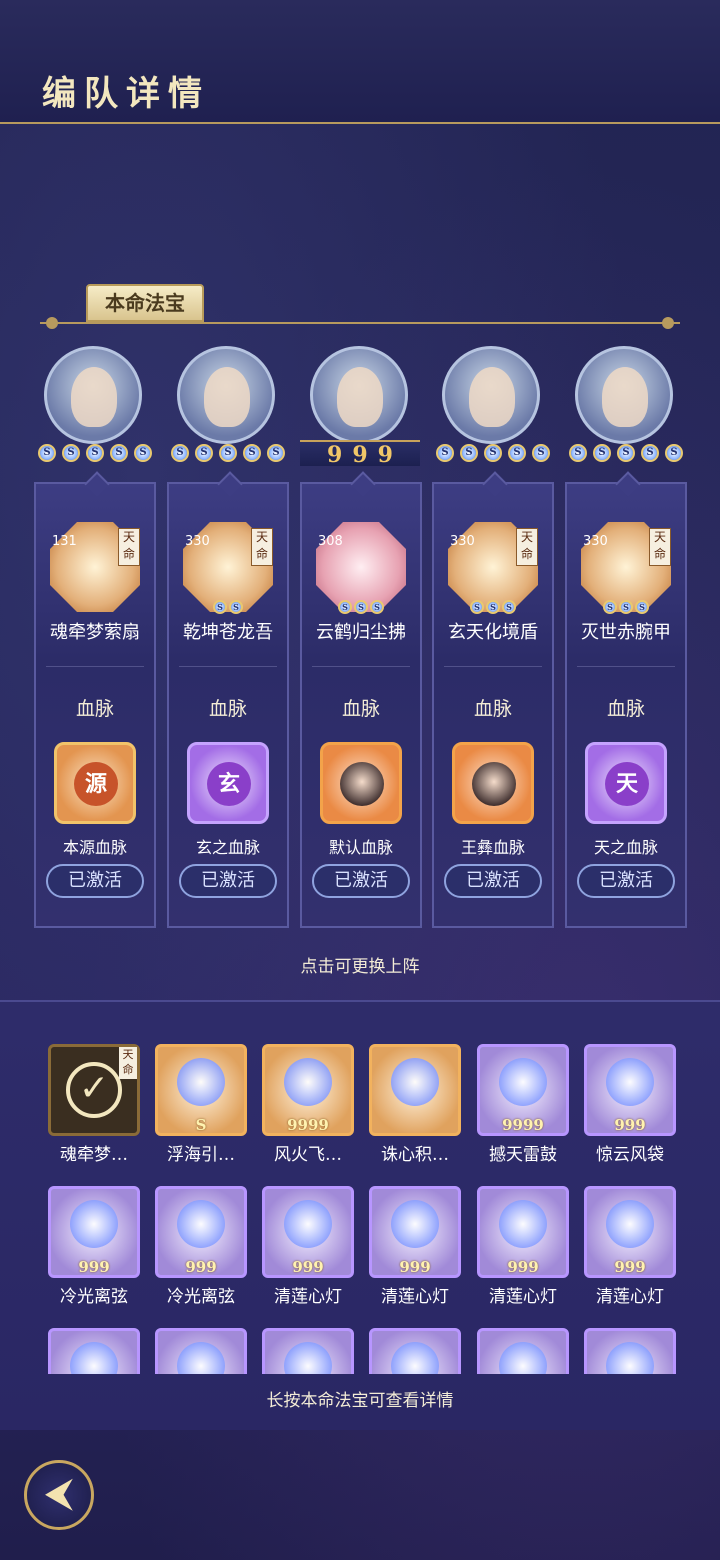 The height and width of the screenshot is (1560, 720). Describe the element at coordinates (330, 541) in the screenshot. I see `artifact-level: 308` at that location.